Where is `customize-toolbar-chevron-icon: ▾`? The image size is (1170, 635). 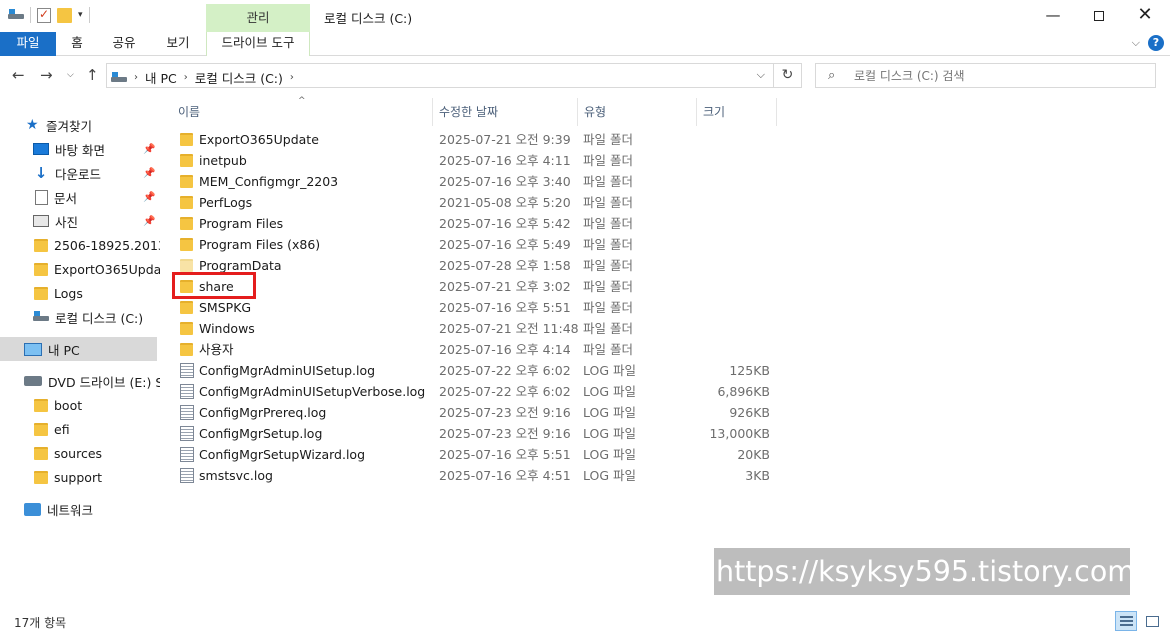 customize-toolbar-chevron-icon: ▾ is located at coordinates (80, 15).